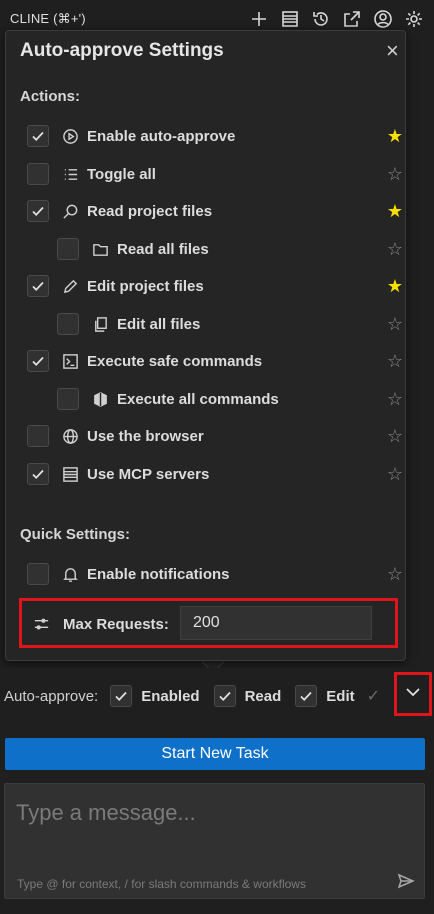 The width and height of the screenshot is (434, 914). Describe the element at coordinates (392, 51) in the screenshot. I see `close-icon: ×` at that location.